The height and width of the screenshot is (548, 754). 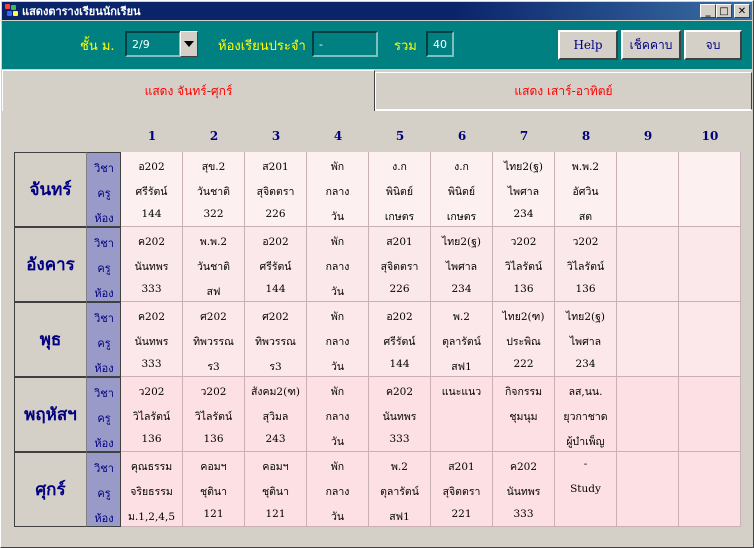 What do you see at coordinates (523, 267) in the screenshot?
I see `cell-teacher: วิไลรัตน์` at bounding box center [523, 267].